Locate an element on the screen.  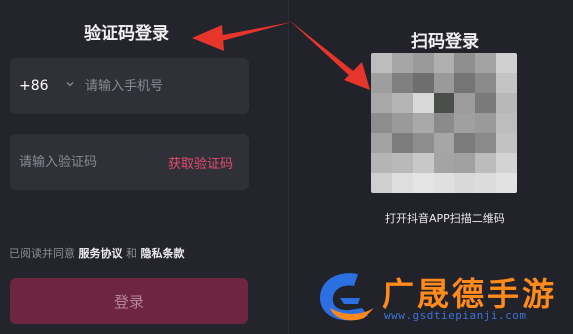
get-code-button: 获取验证码 is located at coordinates (200, 162).